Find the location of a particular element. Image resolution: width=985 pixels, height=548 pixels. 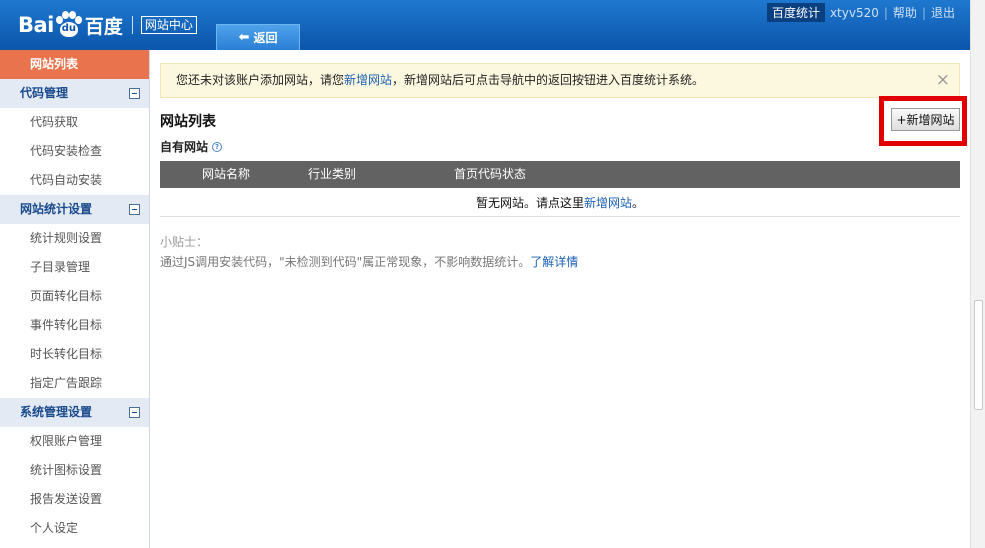

nav-logout: 退出 is located at coordinates (943, 12).